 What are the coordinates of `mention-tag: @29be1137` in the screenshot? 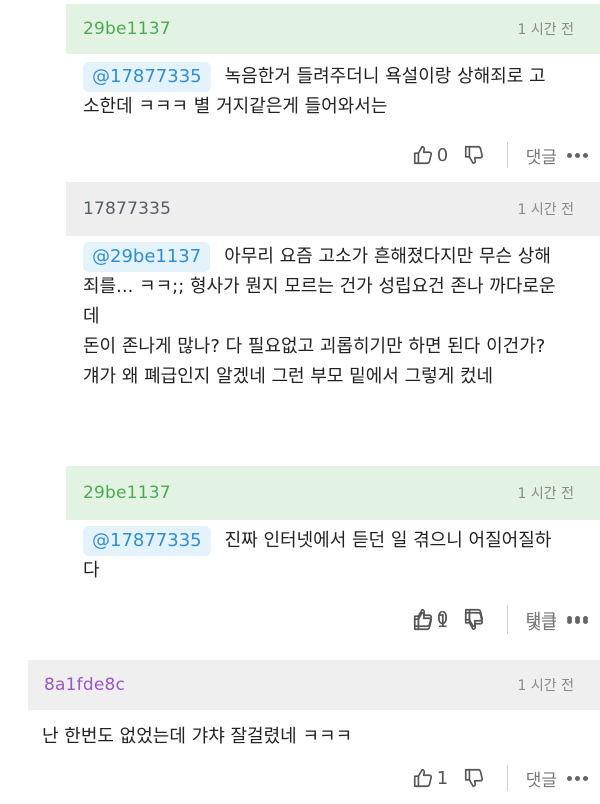 It's located at (147, 257).